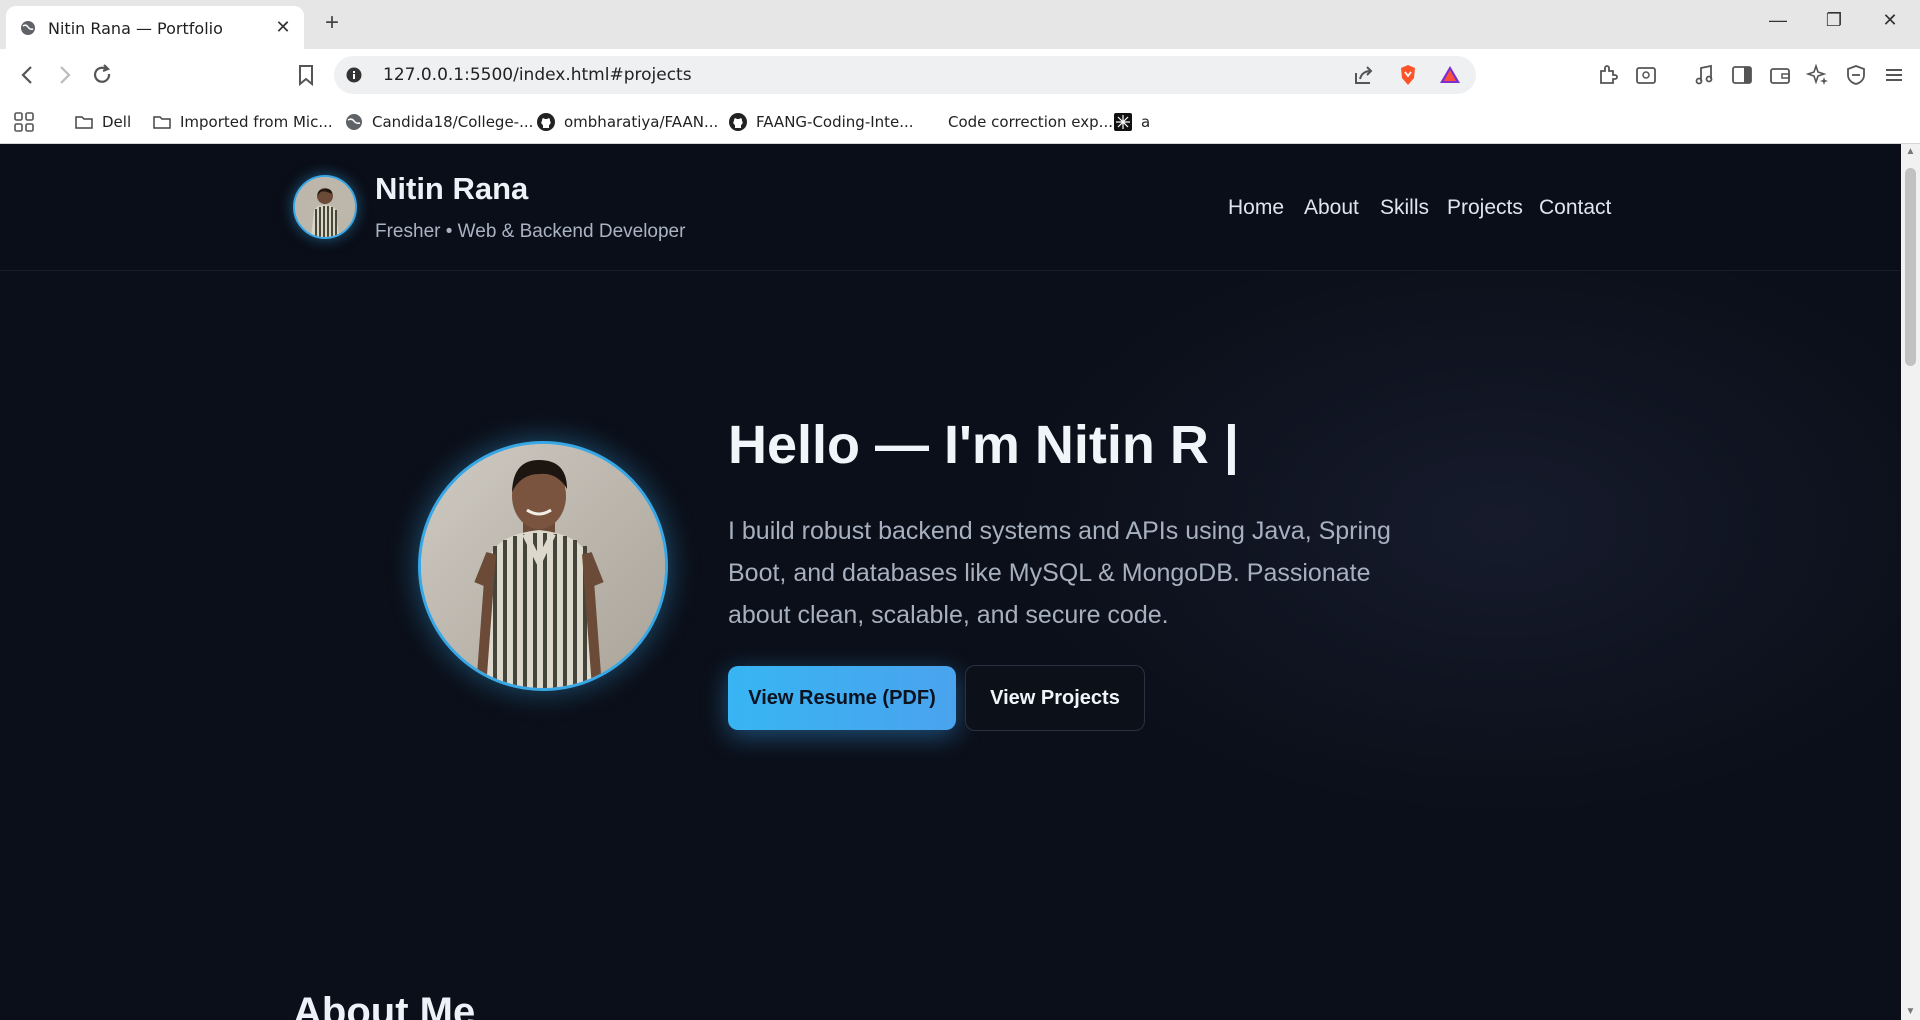 This screenshot has height=1020, width=1920. What do you see at coordinates (1608, 75) in the screenshot?
I see `extensions-icon` at bounding box center [1608, 75].